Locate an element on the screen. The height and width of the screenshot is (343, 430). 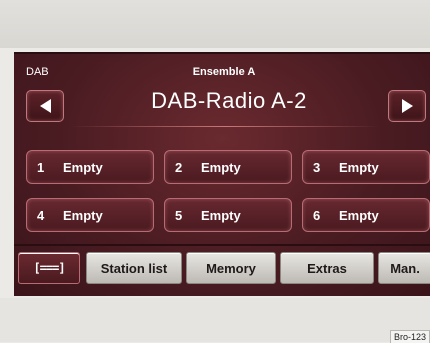
station-list-button: Station list is located at coordinates (134, 268).